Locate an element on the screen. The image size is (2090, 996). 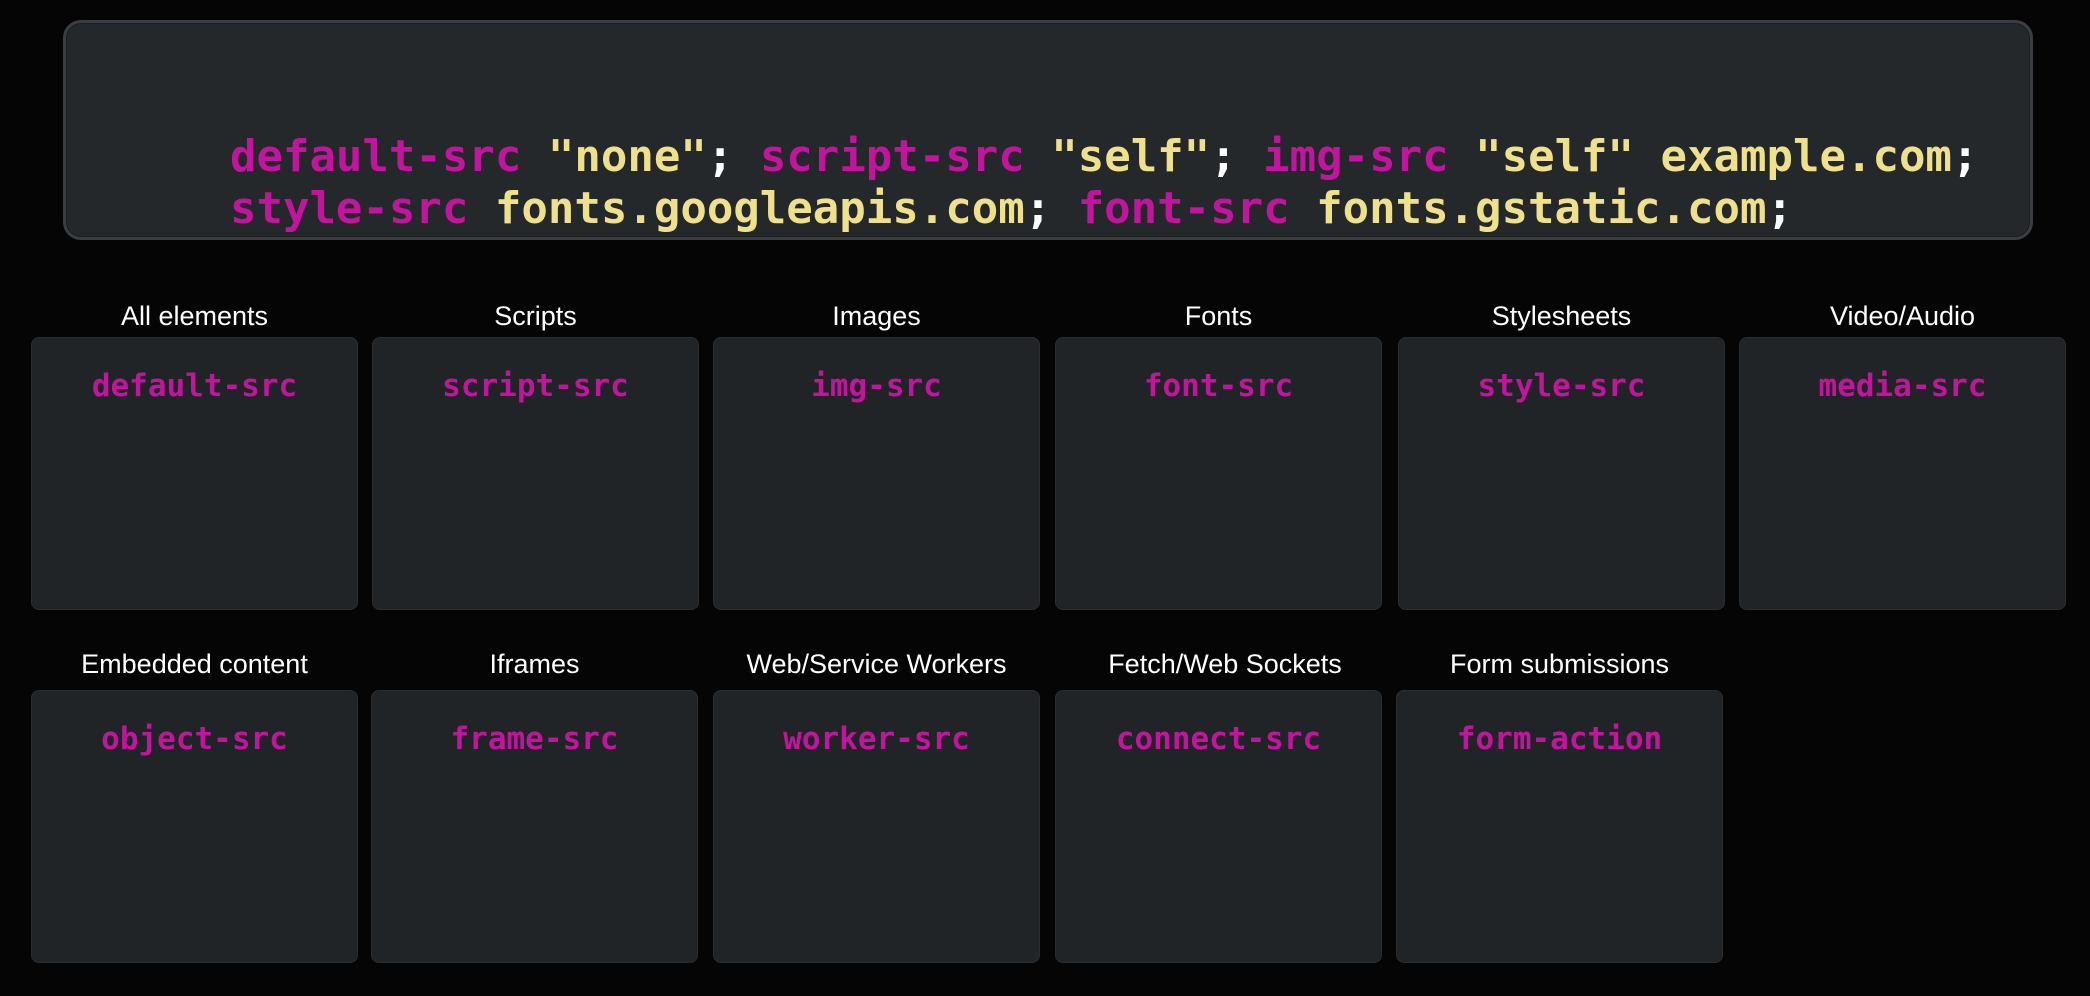
card-object-src: object-src is located at coordinates (194, 826).